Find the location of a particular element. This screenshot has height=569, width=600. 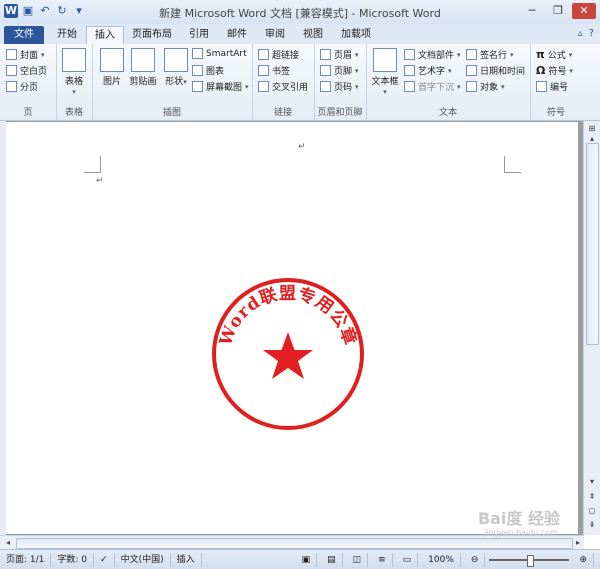

tab-references: 引用 is located at coordinates (199, 35).